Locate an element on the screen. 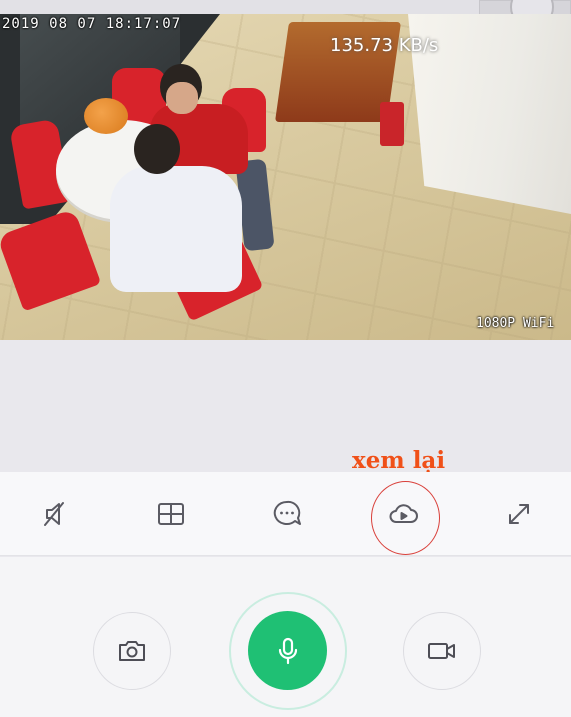 This screenshot has height=717, width=571. chat-button is located at coordinates (287, 514).